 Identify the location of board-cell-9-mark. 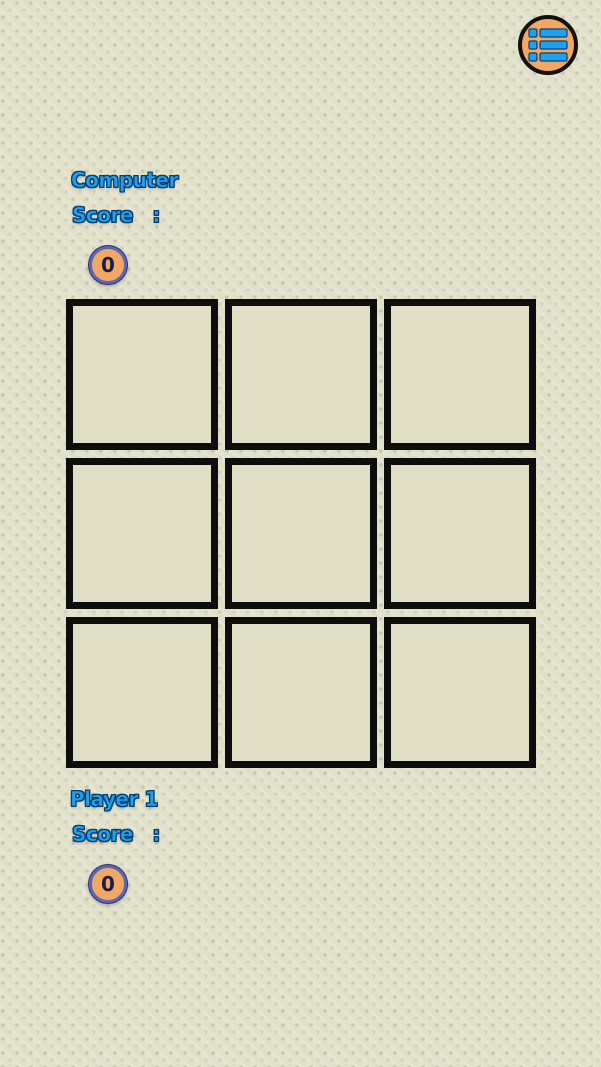
(460, 692).